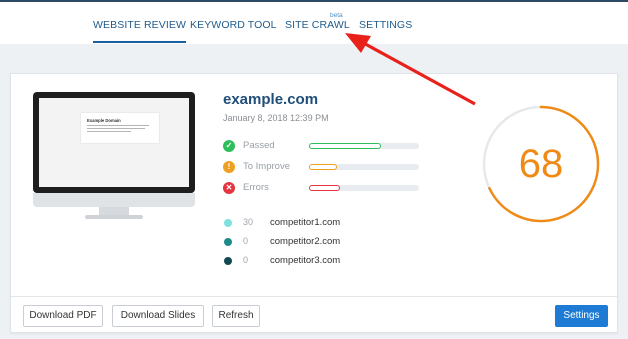 Image resolution: width=628 pixels, height=339 pixels. Describe the element at coordinates (233, 25) in the screenshot. I see `tab-keyword-tool: KEYWORD TOOL` at that location.